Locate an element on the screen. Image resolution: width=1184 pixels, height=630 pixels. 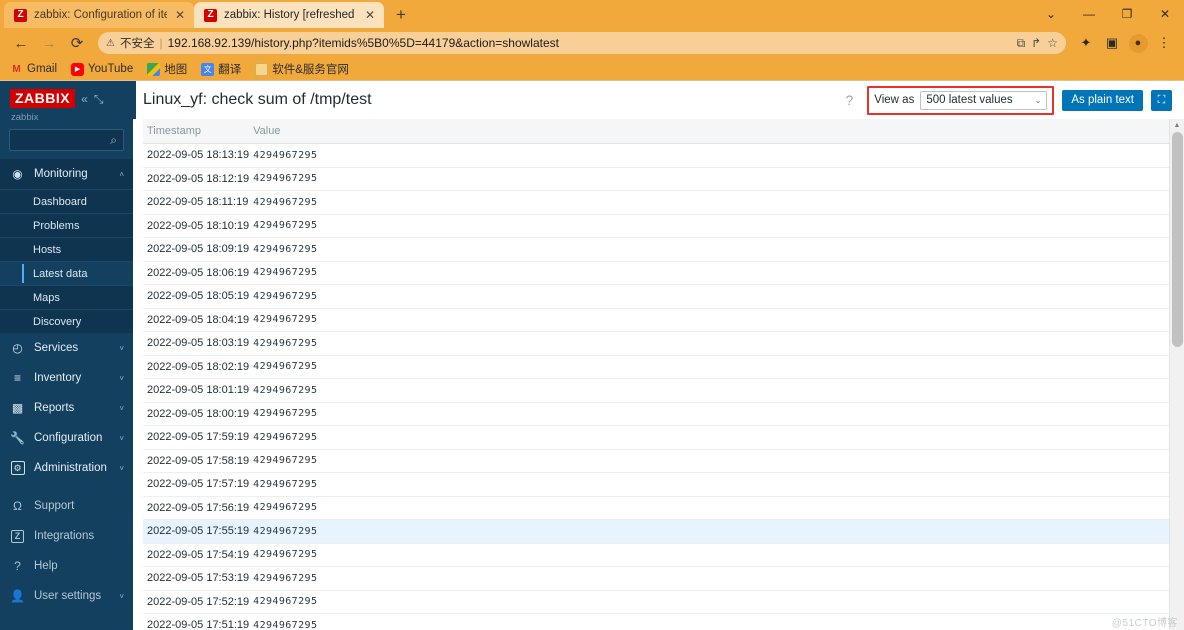
scrollbar-thumb is located at coordinates (1177, 239).